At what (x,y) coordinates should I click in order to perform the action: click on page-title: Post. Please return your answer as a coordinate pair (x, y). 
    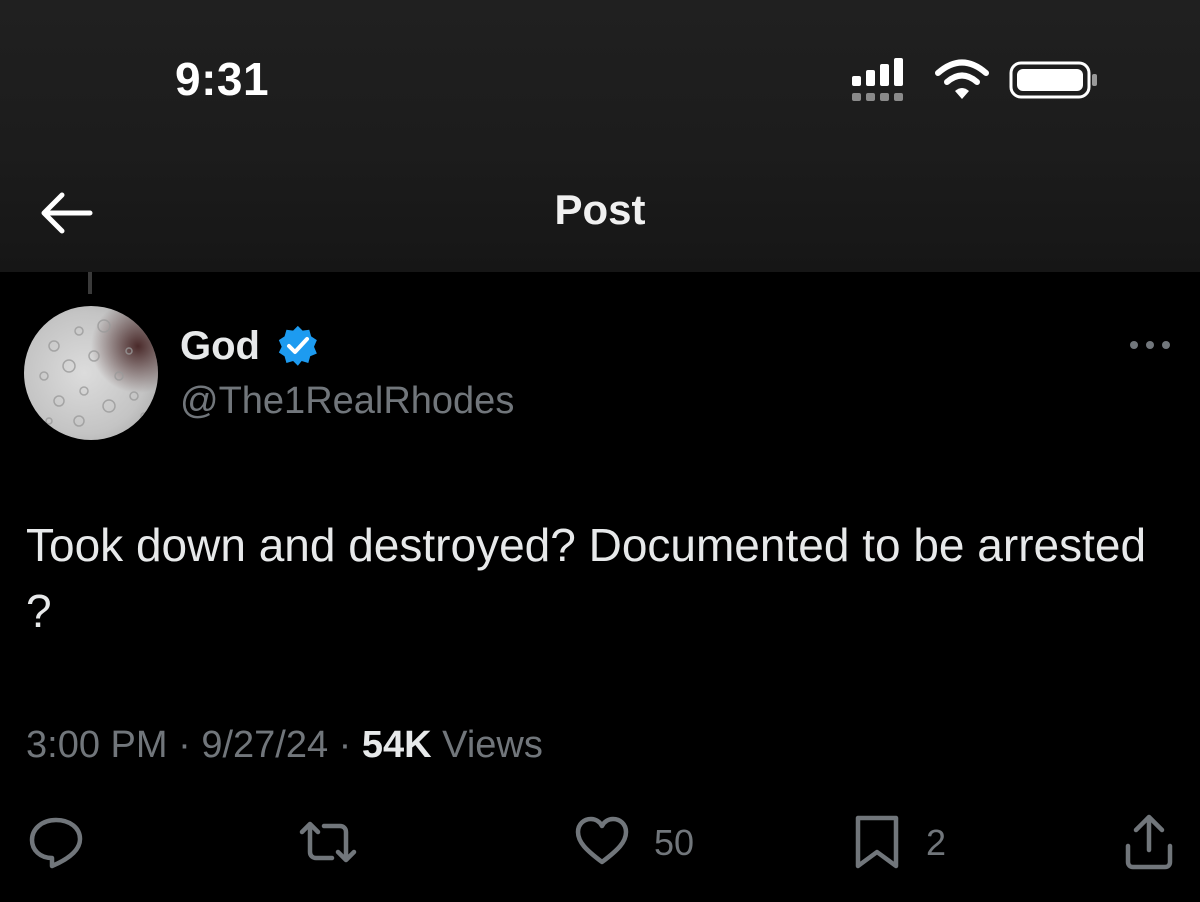
    Looking at the image, I should click on (600, 209).